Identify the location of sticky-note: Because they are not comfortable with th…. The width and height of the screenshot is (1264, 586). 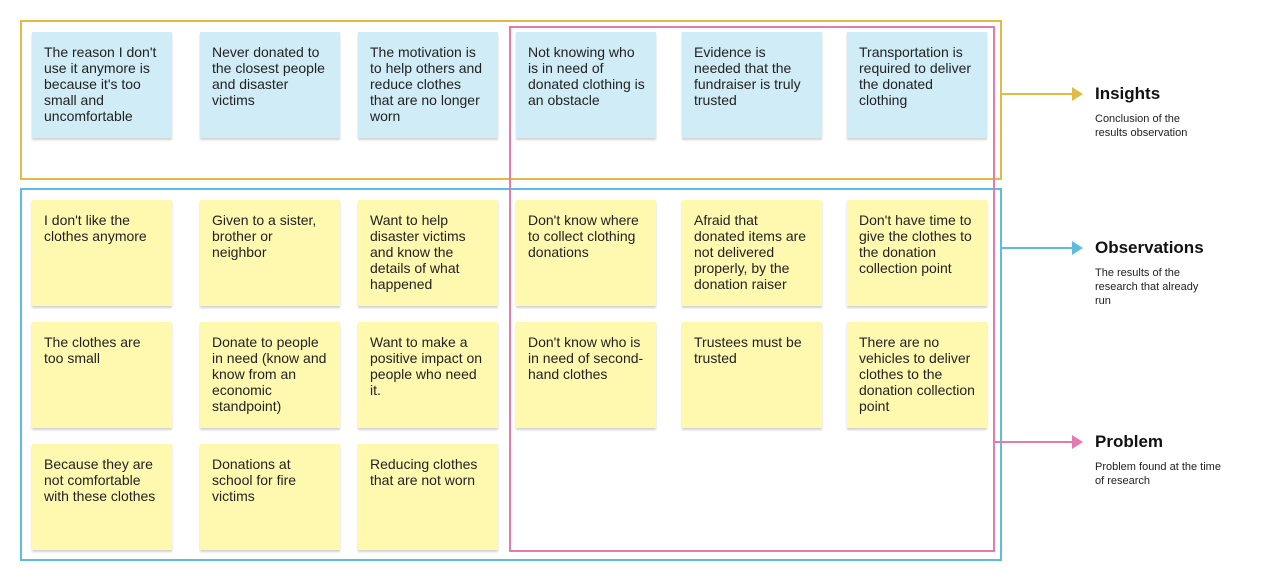
(102, 497).